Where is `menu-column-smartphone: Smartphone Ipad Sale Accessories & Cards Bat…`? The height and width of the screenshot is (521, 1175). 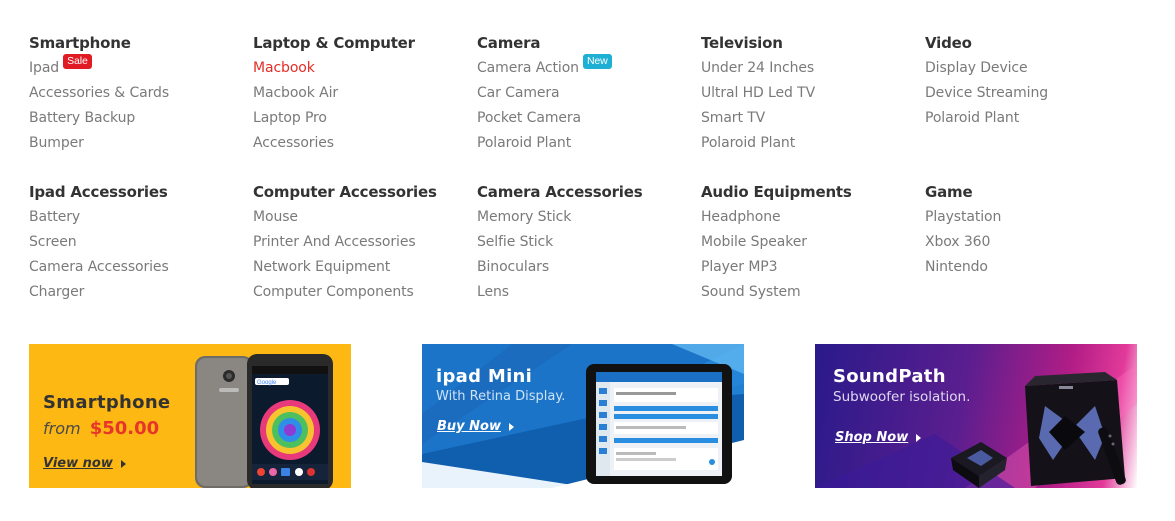
menu-column-smartphone: Smartphone Ipad Sale Accessories & Cards Bat… is located at coordinates (141, 95).